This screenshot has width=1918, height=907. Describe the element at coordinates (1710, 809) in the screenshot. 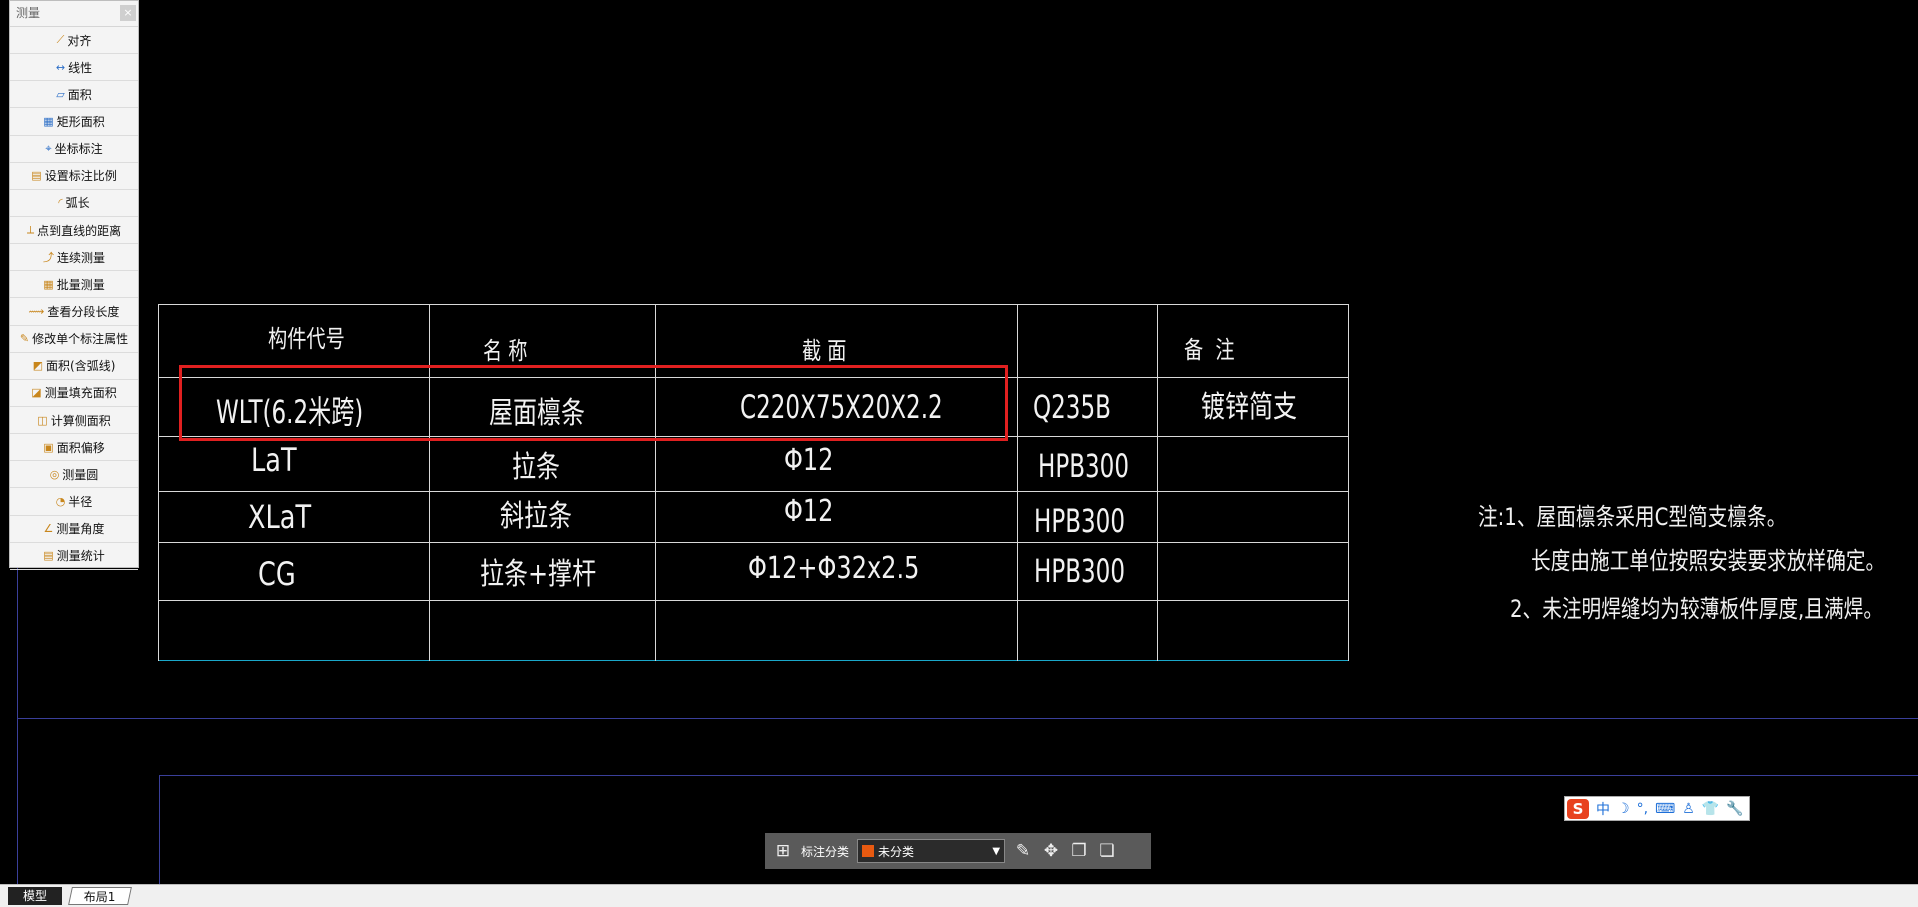

I see `skin-icon: 👕` at that location.